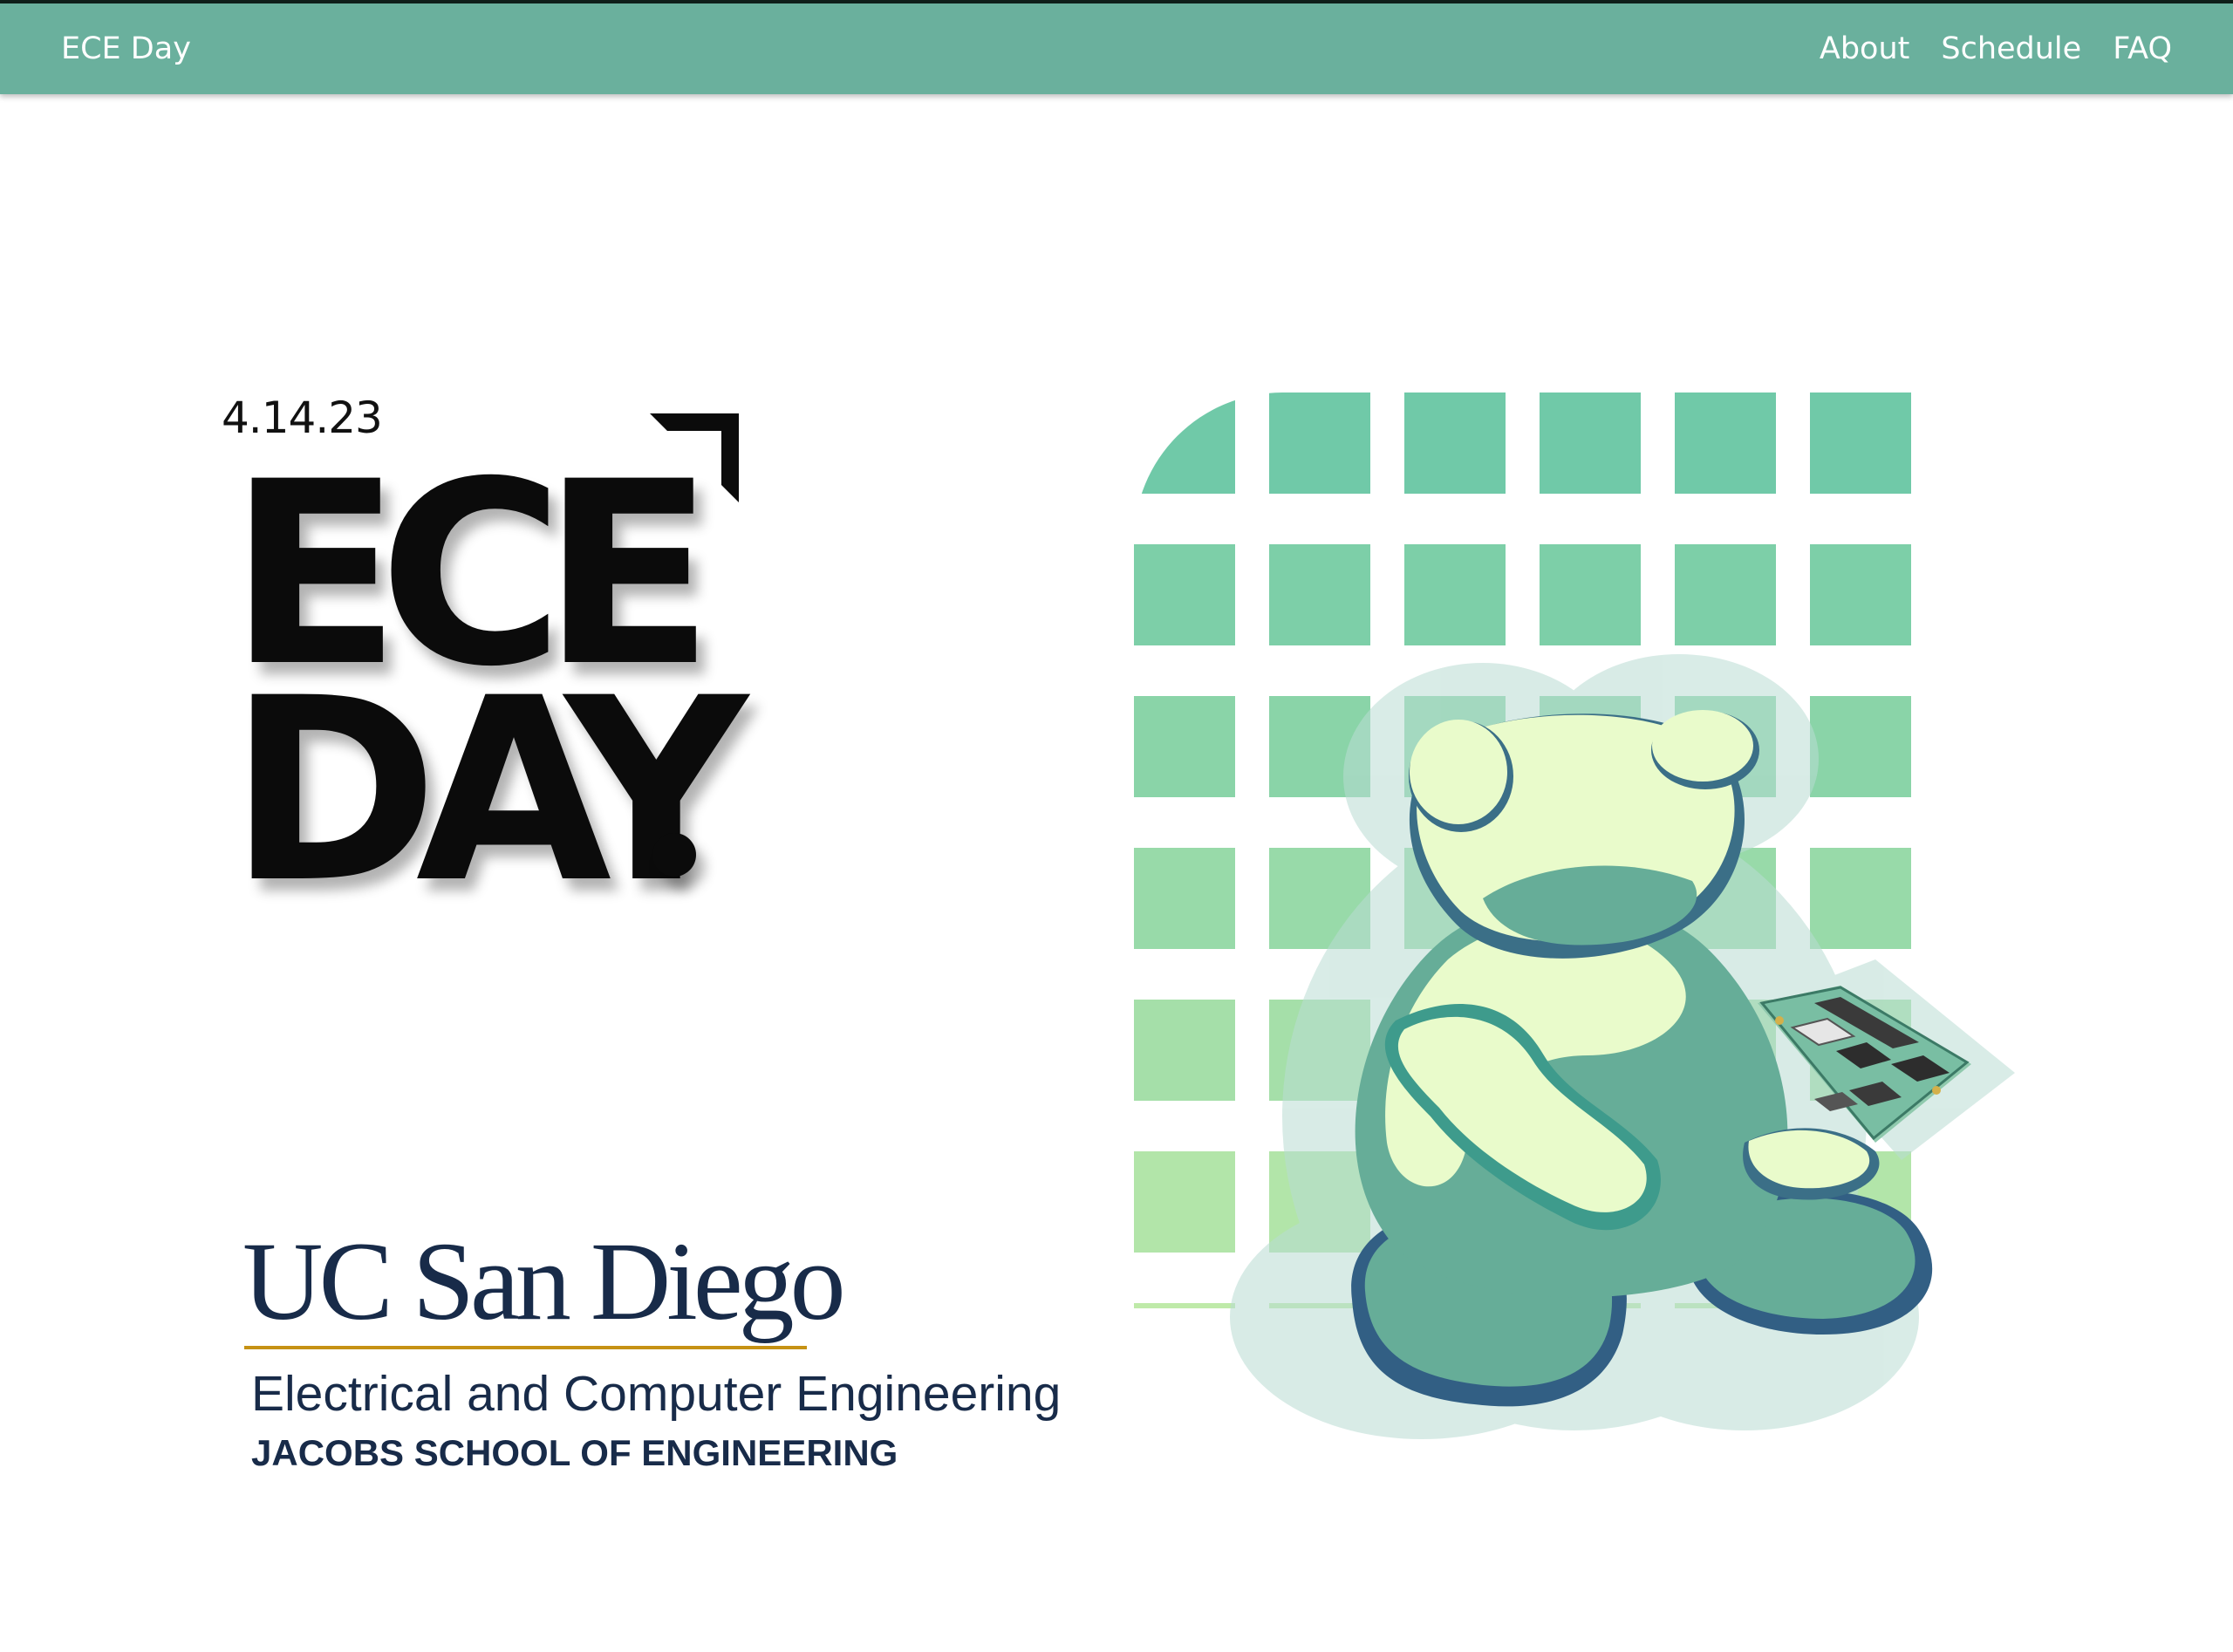 The width and height of the screenshot is (2233, 1652). What do you see at coordinates (2142, 48) in the screenshot?
I see `nav-link-faq: FAQ` at bounding box center [2142, 48].